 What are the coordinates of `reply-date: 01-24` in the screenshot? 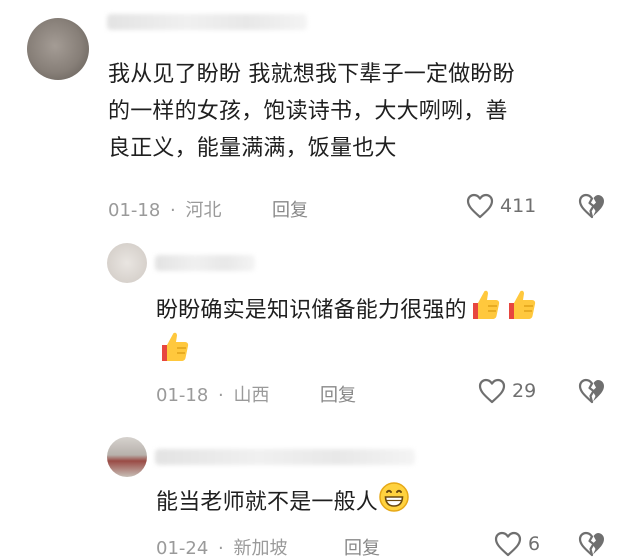 It's located at (182, 548).